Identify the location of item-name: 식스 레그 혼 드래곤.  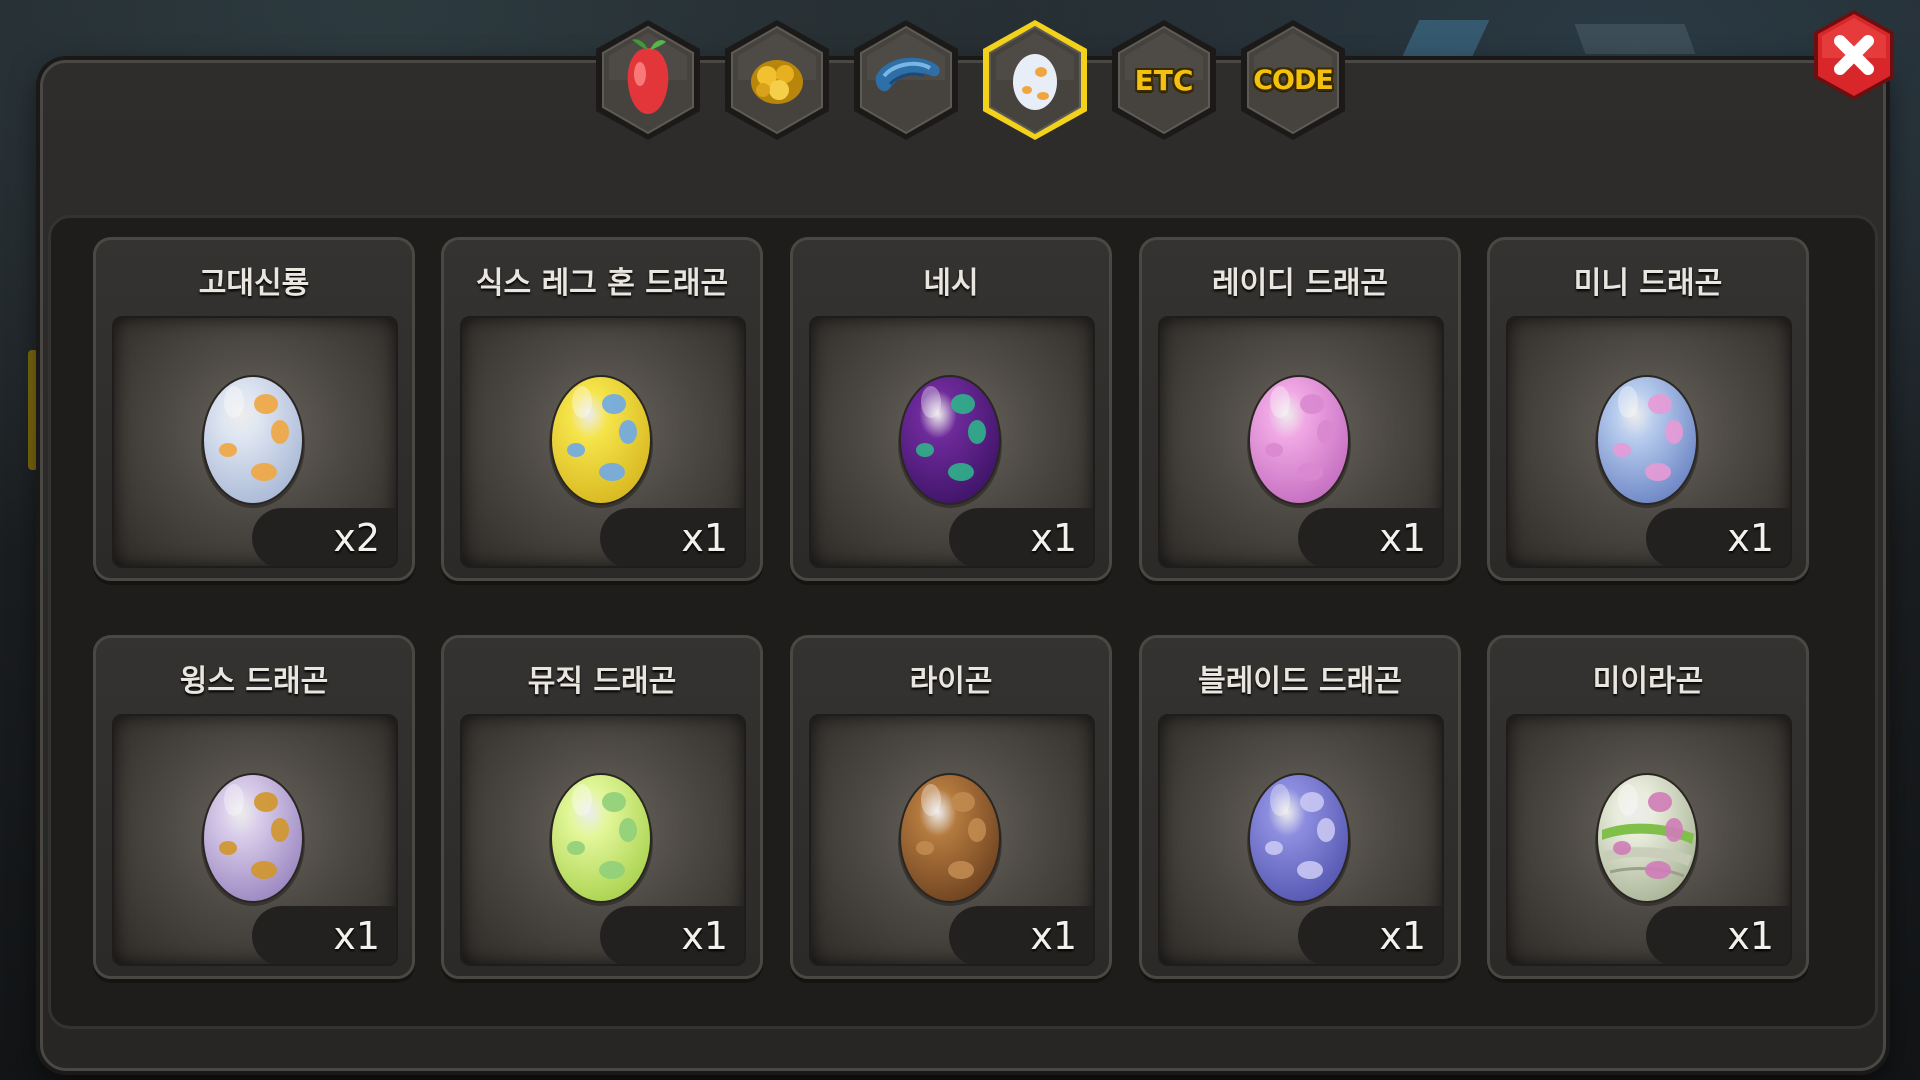
(602, 283).